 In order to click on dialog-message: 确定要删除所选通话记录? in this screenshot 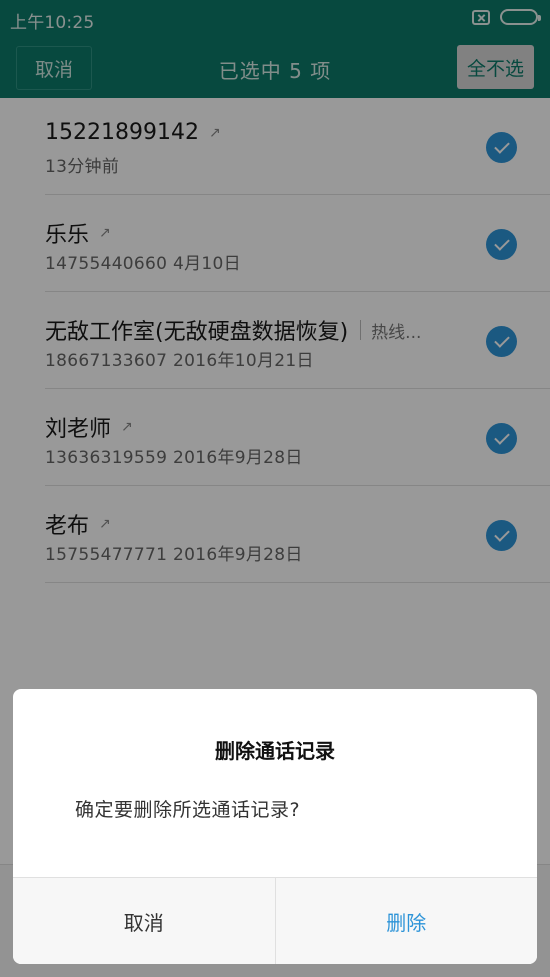, I will do `click(188, 810)`.